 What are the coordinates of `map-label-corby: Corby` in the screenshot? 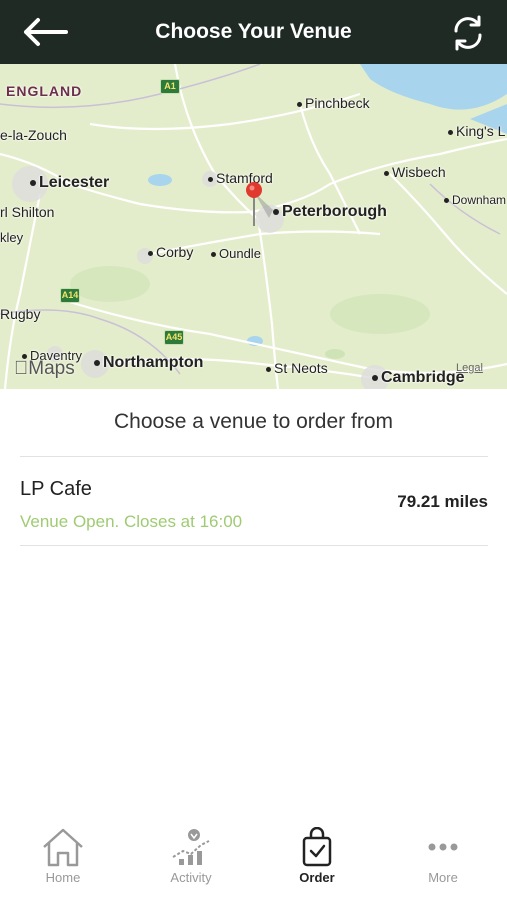 It's located at (170, 252).